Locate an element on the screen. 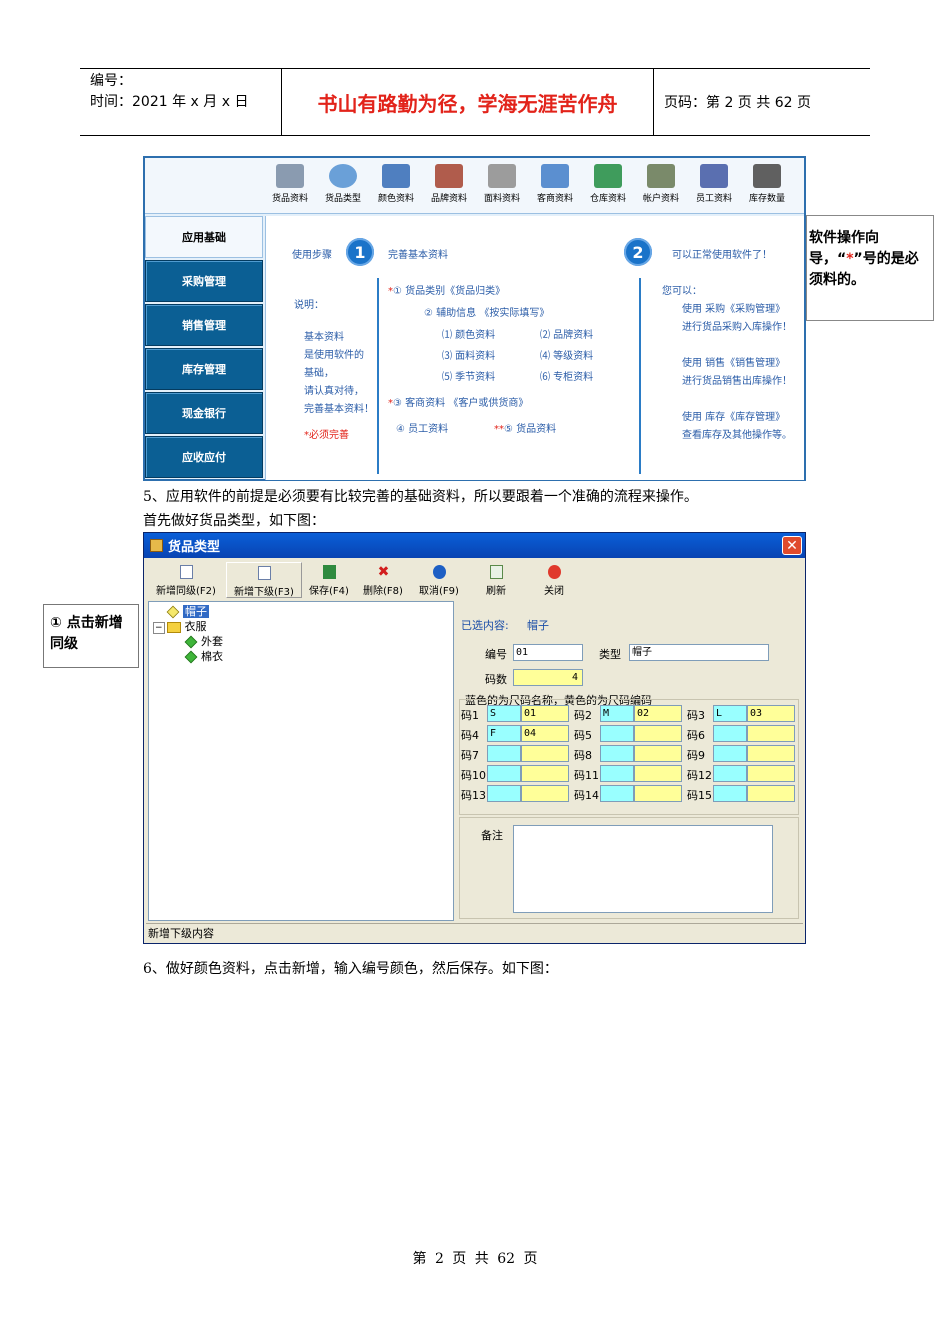  save-icon is located at coordinates (329, 572).